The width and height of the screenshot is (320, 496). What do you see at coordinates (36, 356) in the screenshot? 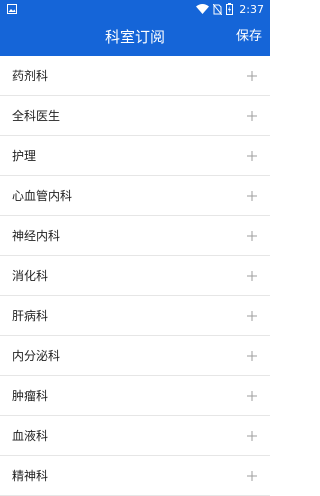
I see `department-label: 内分泌科` at bounding box center [36, 356].